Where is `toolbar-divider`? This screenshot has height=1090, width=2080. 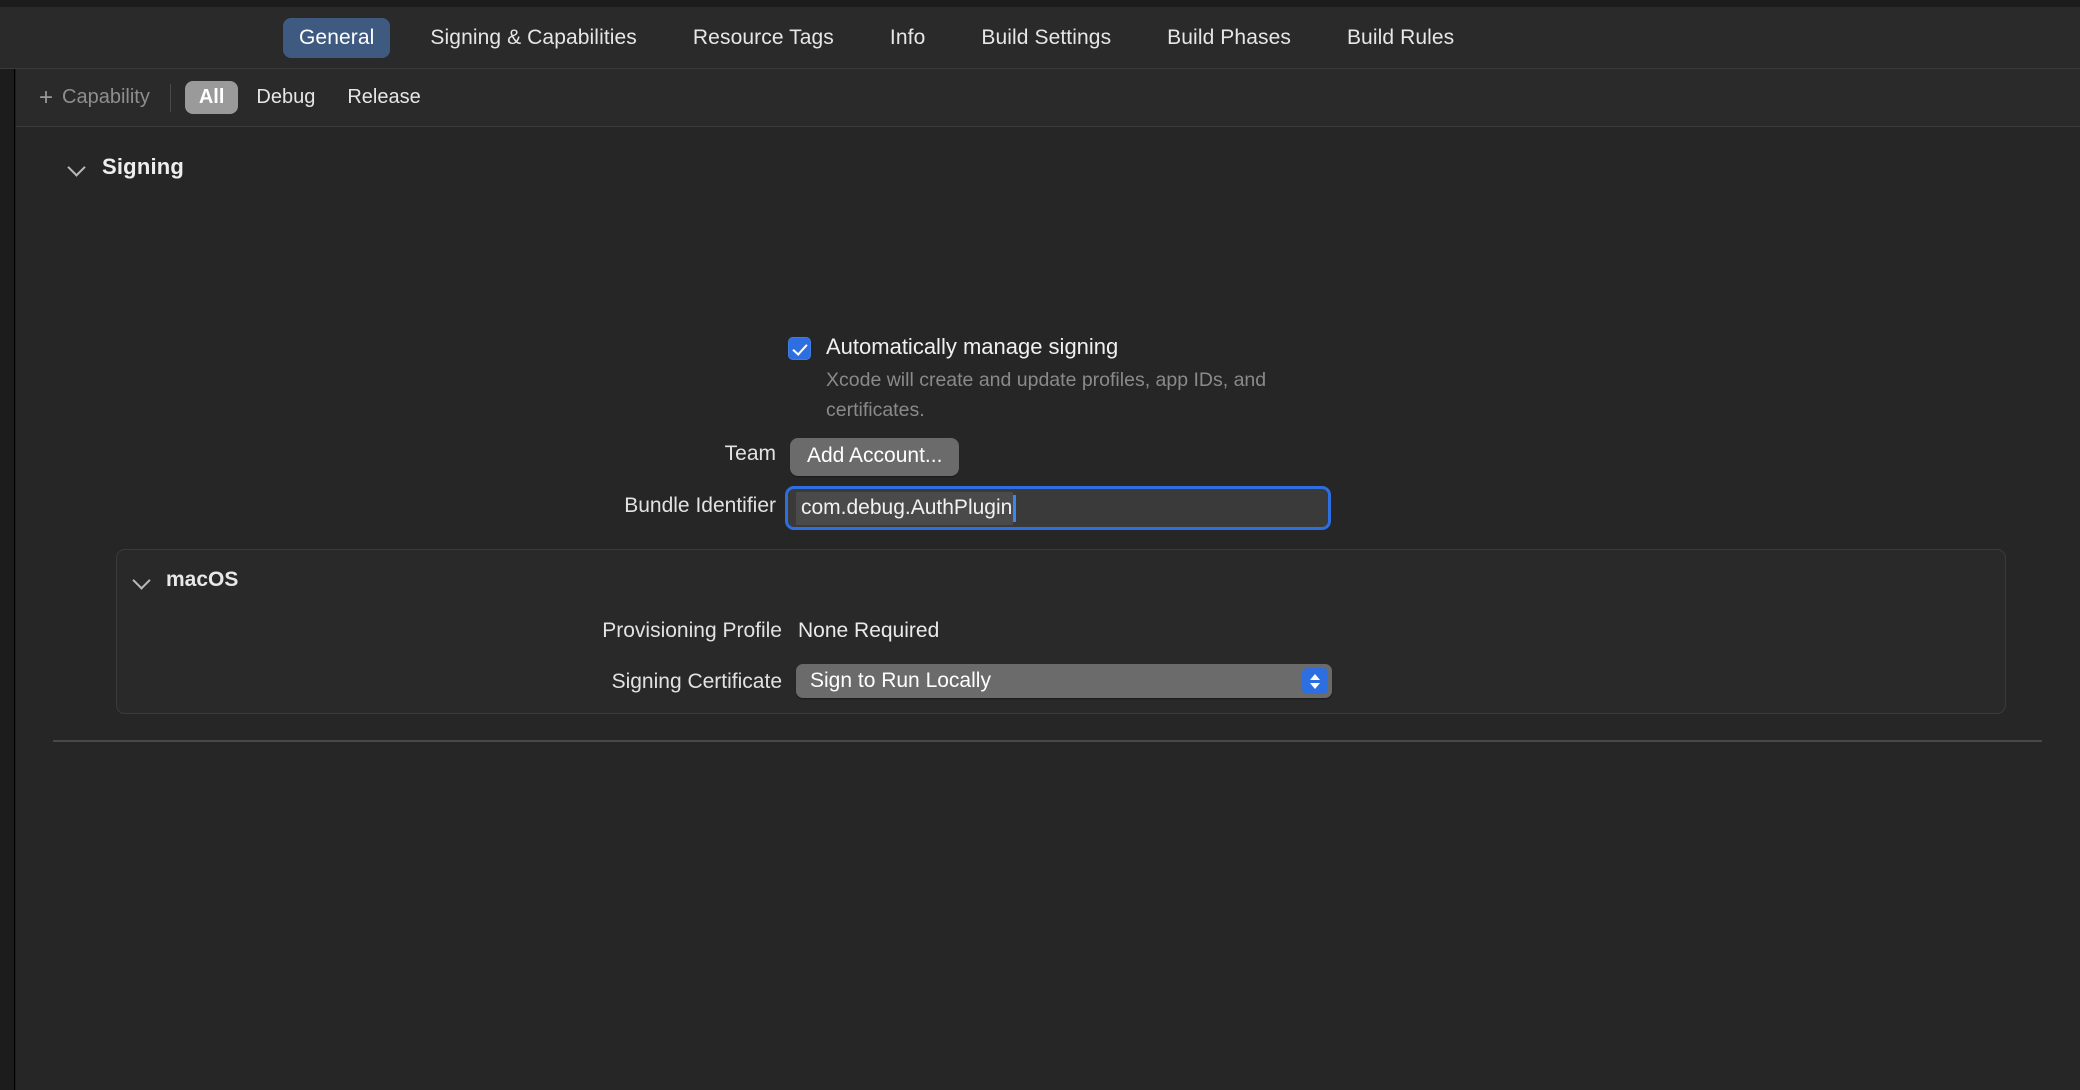 toolbar-divider is located at coordinates (170, 97).